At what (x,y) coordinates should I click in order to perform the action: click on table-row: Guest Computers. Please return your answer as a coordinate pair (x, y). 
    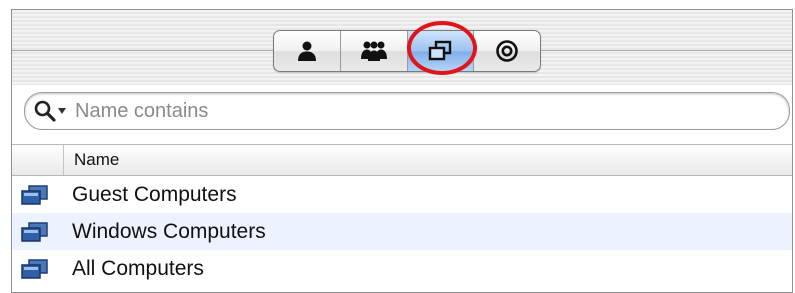
    Looking at the image, I should click on (402, 194).